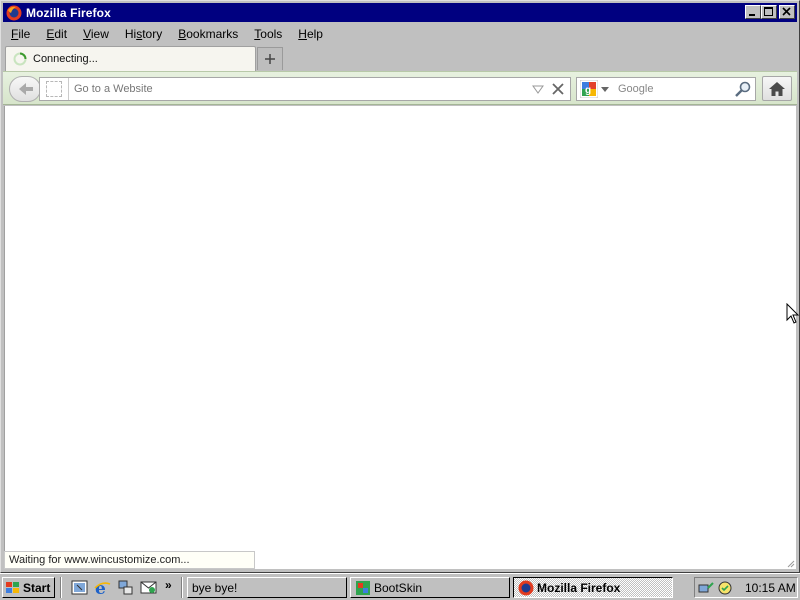 The height and width of the screenshot is (600, 800). What do you see at coordinates (770, 588) in the screenshot?
I see `clock: 10:15 AM` at bounding box center [770, 588].